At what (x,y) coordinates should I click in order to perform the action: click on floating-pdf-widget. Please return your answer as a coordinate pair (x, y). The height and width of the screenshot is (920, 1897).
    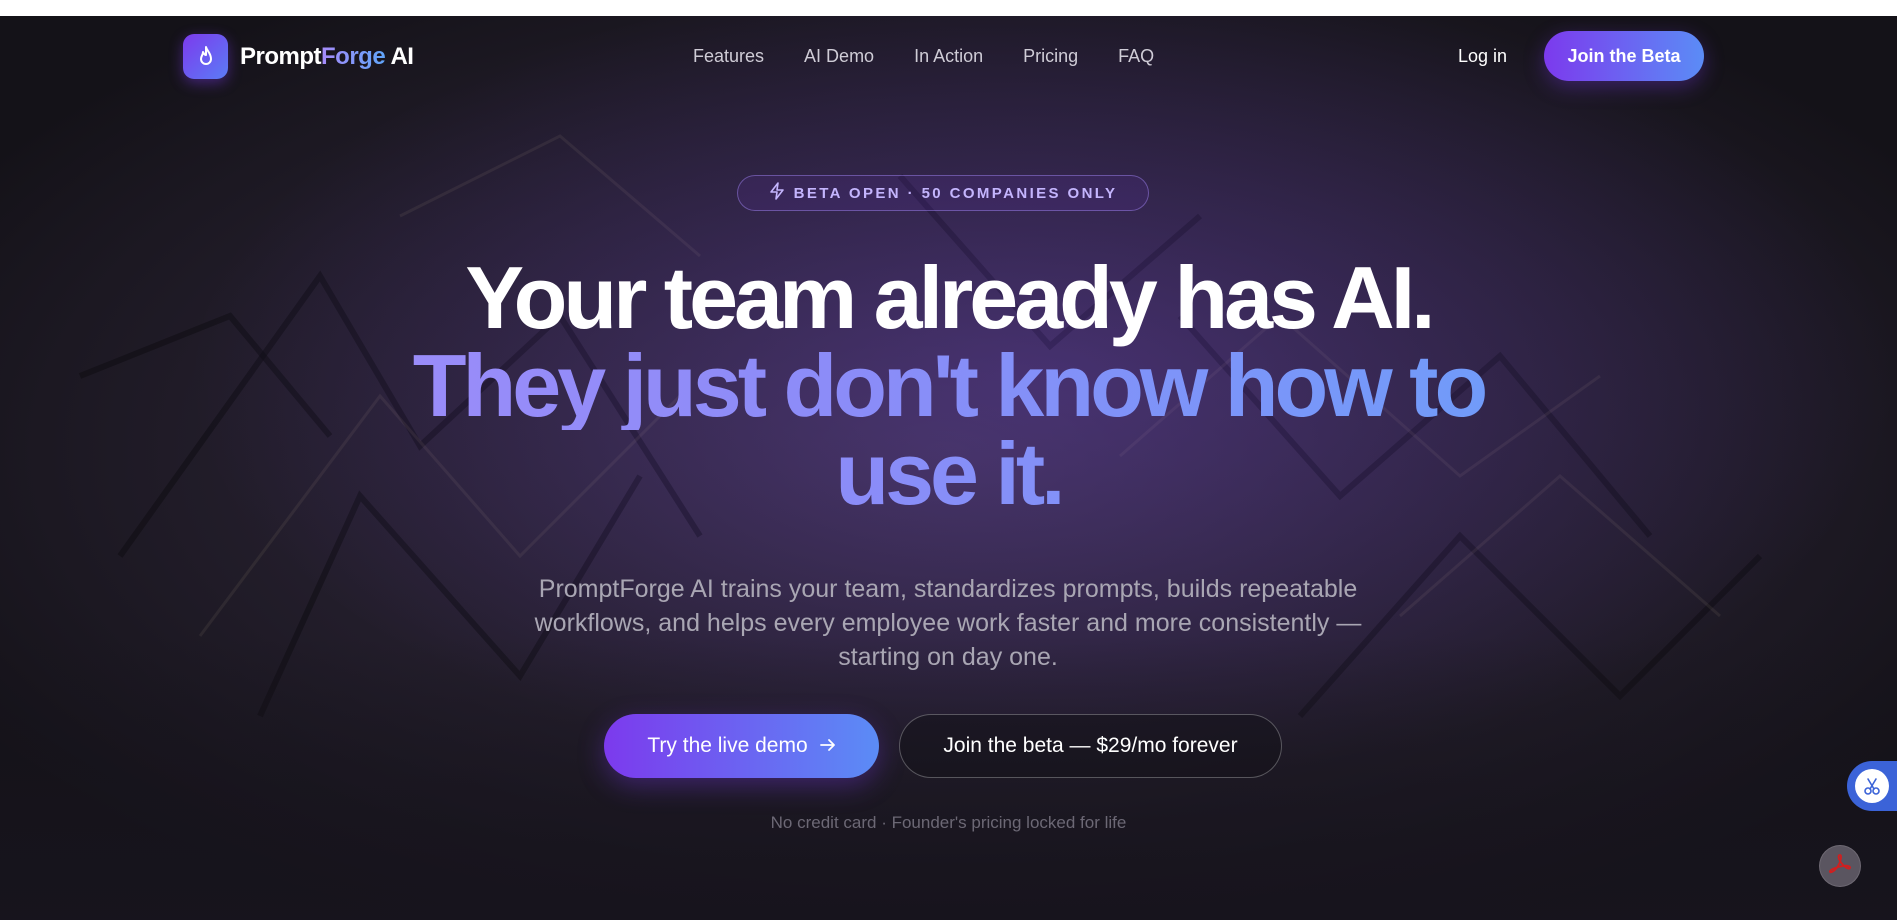
    Looking at the image, I should click on (1840, 866).